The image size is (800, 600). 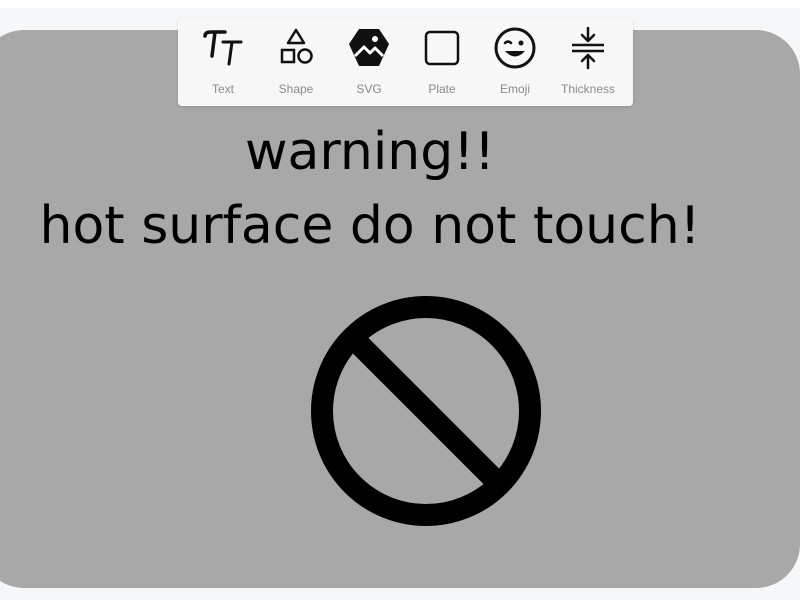 I want to click on thickness-compress-icon, so click(x=588, y=48).